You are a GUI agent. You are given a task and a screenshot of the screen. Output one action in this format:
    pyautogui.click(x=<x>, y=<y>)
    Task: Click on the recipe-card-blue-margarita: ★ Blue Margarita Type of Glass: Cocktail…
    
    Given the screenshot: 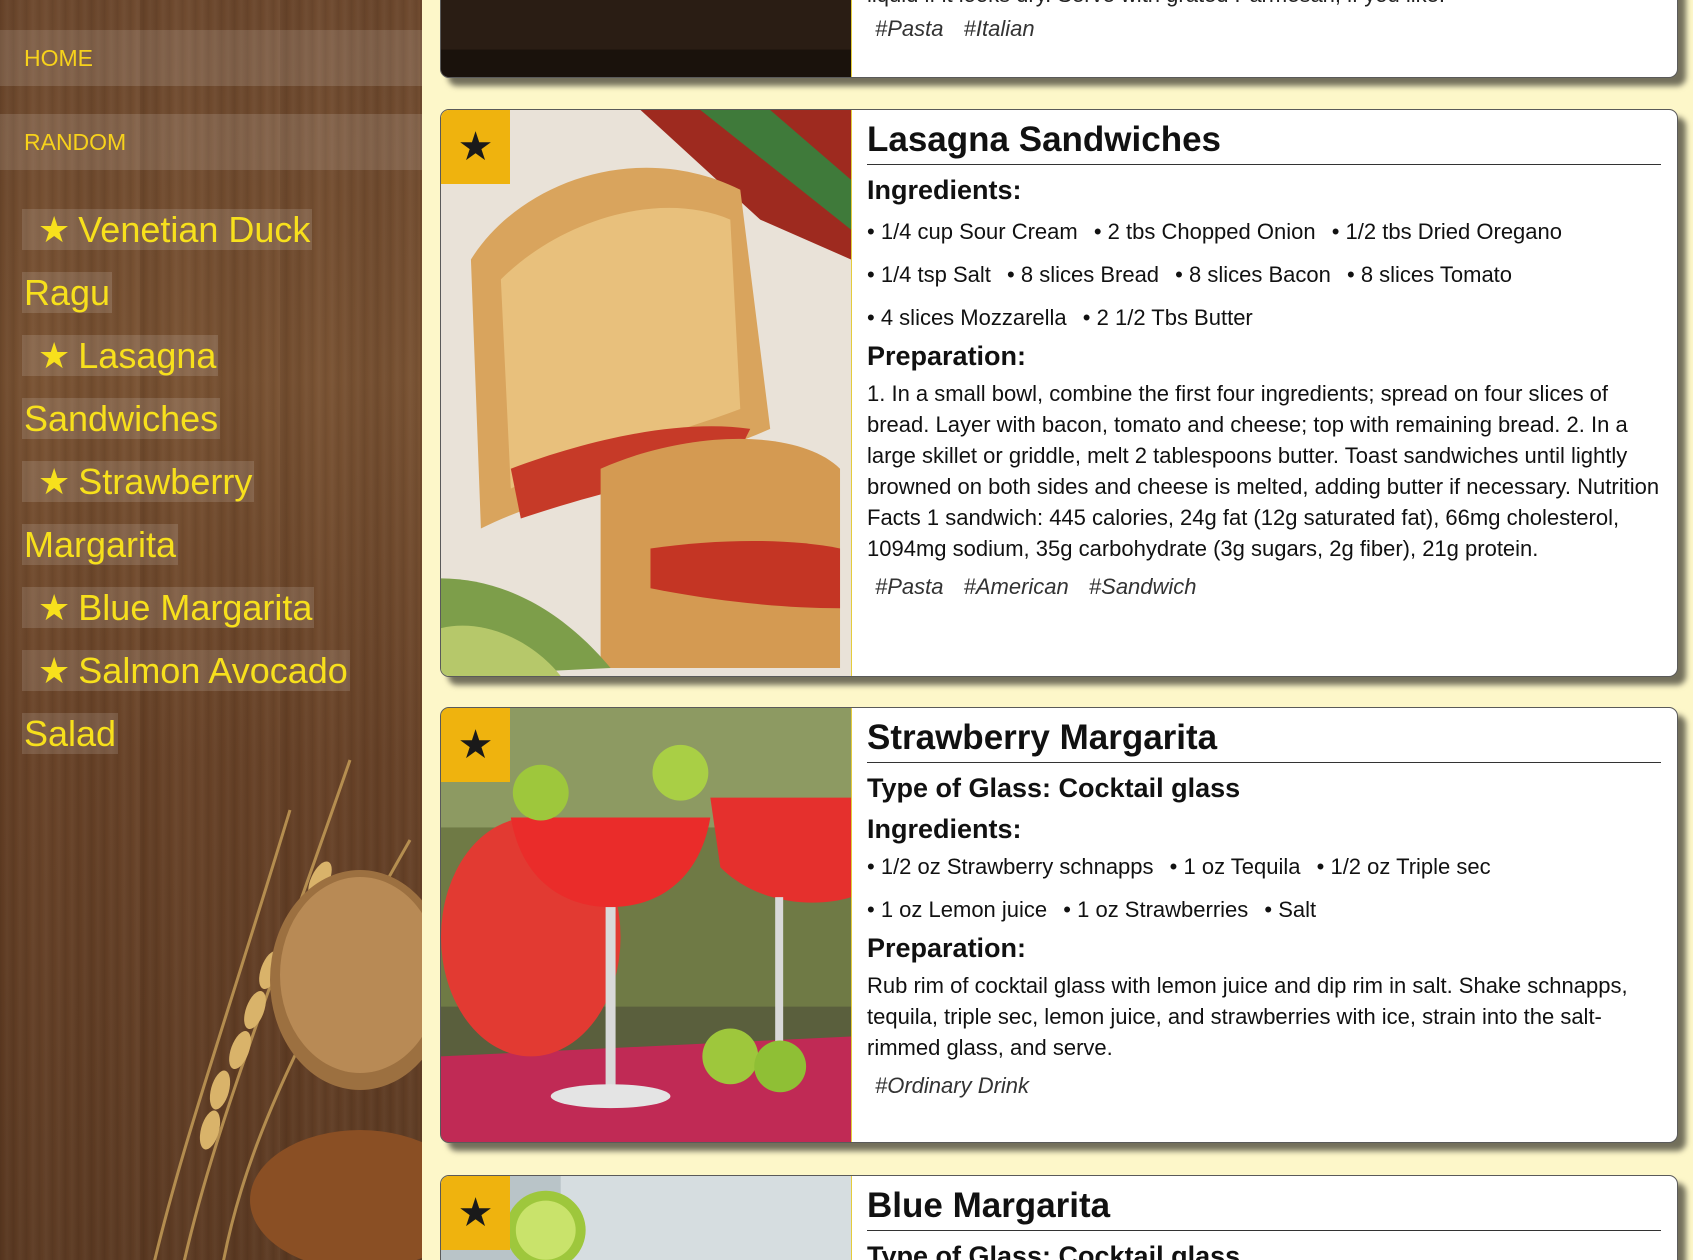 What is the action you would take?
    pyautogui.click(x=1059, y=1217)
    